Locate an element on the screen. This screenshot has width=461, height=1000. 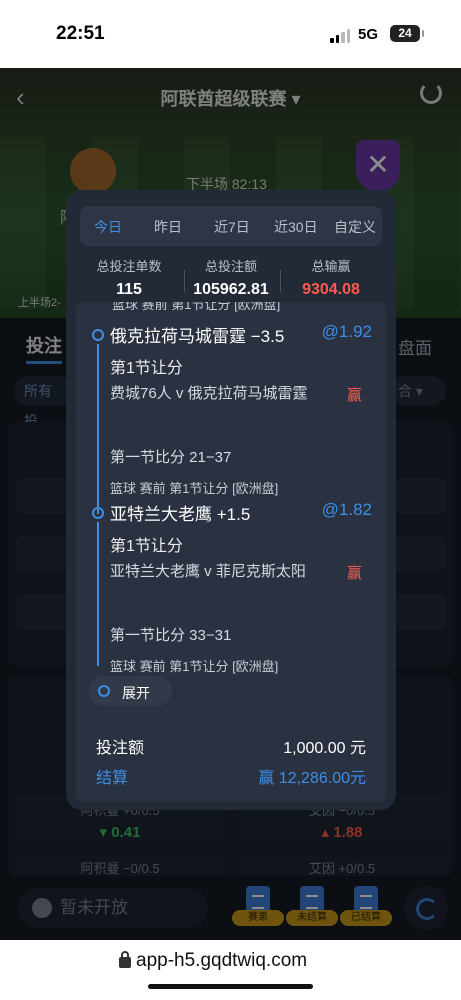
network-type: 5G is located at coordinates (368, 34).